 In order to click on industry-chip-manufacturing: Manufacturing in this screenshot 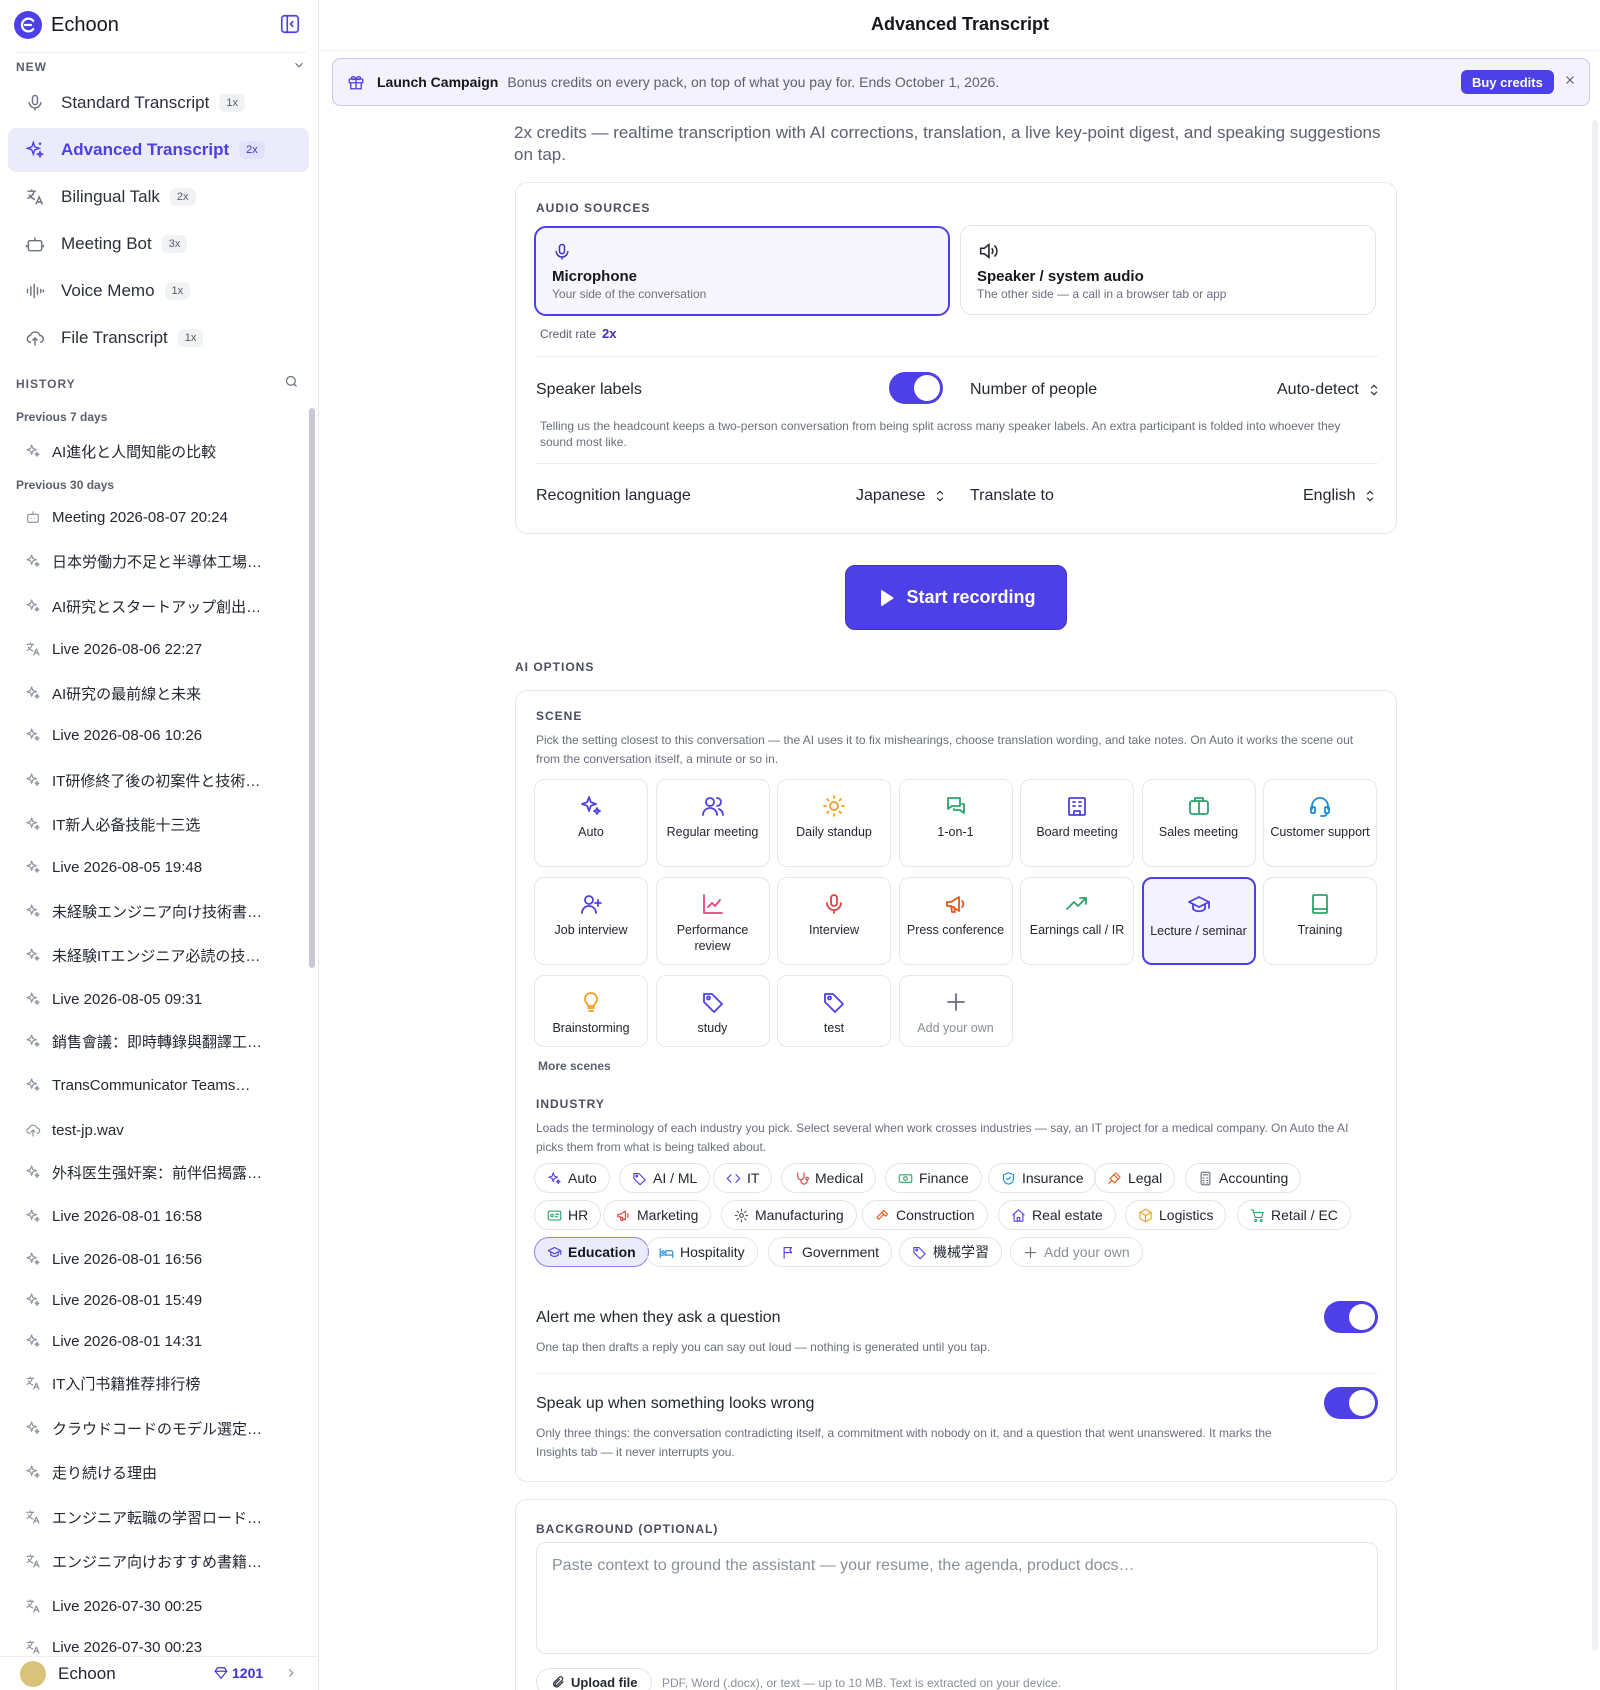, I will do `click(789, 1215)`.